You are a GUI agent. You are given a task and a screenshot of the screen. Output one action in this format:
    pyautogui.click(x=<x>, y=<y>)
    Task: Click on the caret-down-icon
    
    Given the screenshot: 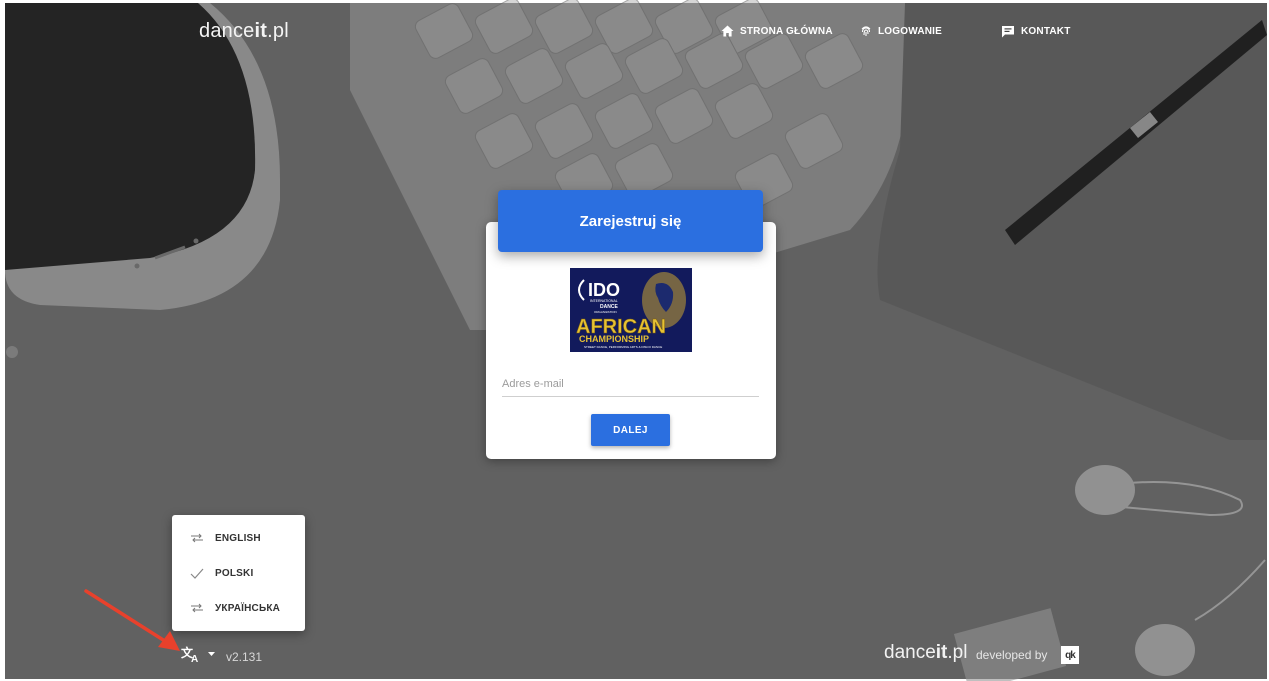 What is the action you would take?
    pyautogui.click(x=211, y=653)
    